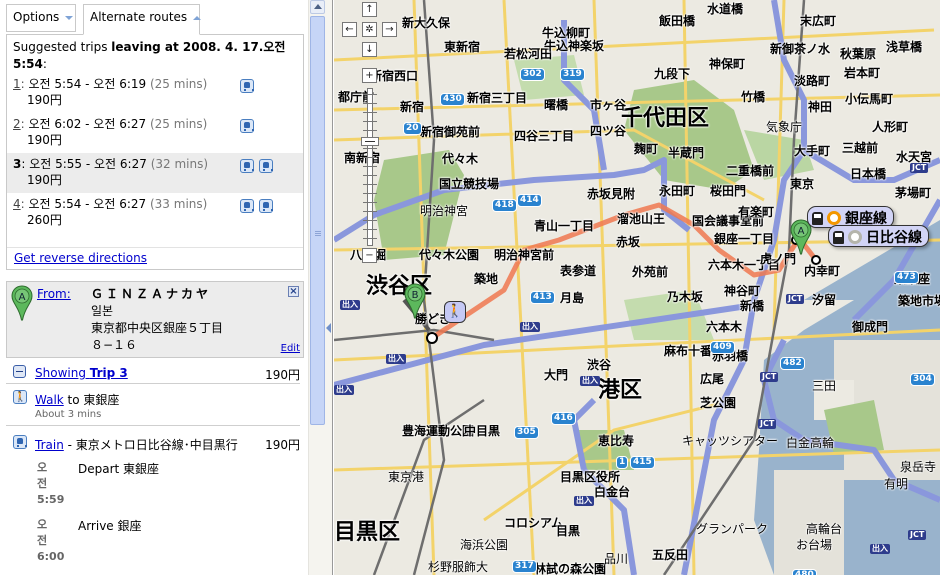 The height and width of the screenshot is (575, 940). I want to click on place-label: 乃木坂, so click(685, 297).